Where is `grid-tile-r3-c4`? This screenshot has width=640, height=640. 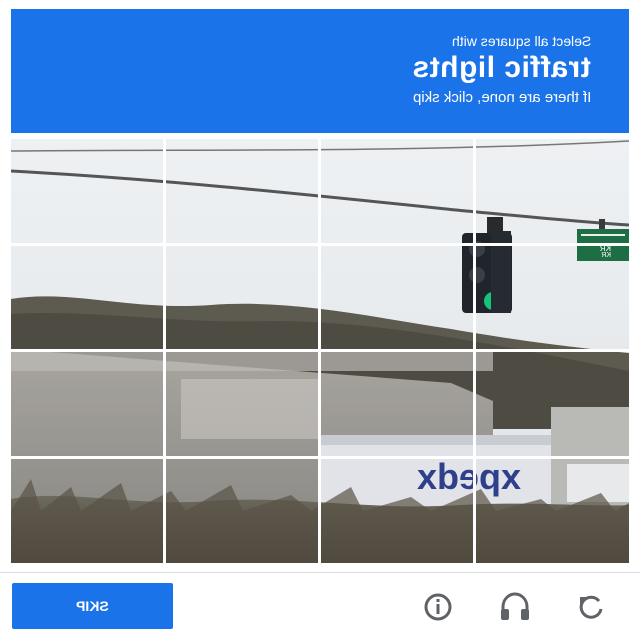 grid-tile-r3-c4 is located at coordinates (552, 404).